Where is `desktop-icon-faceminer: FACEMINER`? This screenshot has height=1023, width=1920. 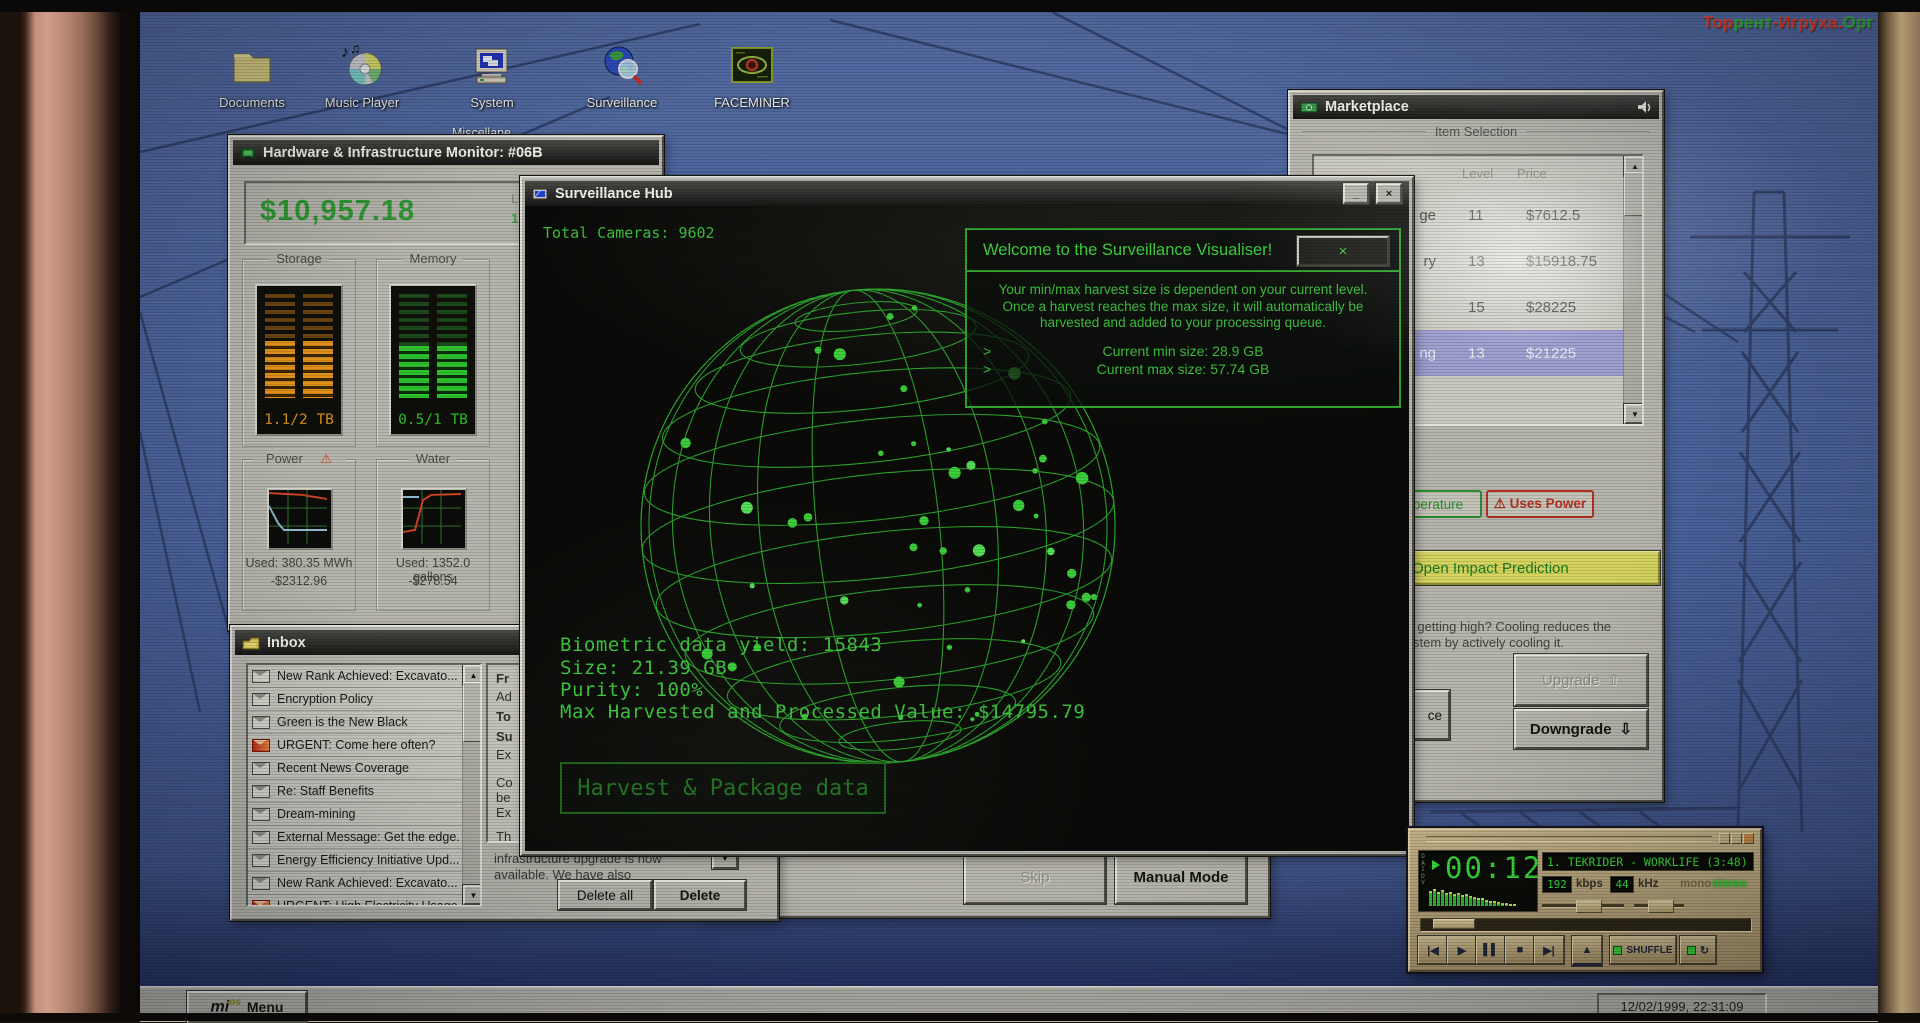
desktop-icon-faceminer: FACEMINER is located at coordinates (752, 76).